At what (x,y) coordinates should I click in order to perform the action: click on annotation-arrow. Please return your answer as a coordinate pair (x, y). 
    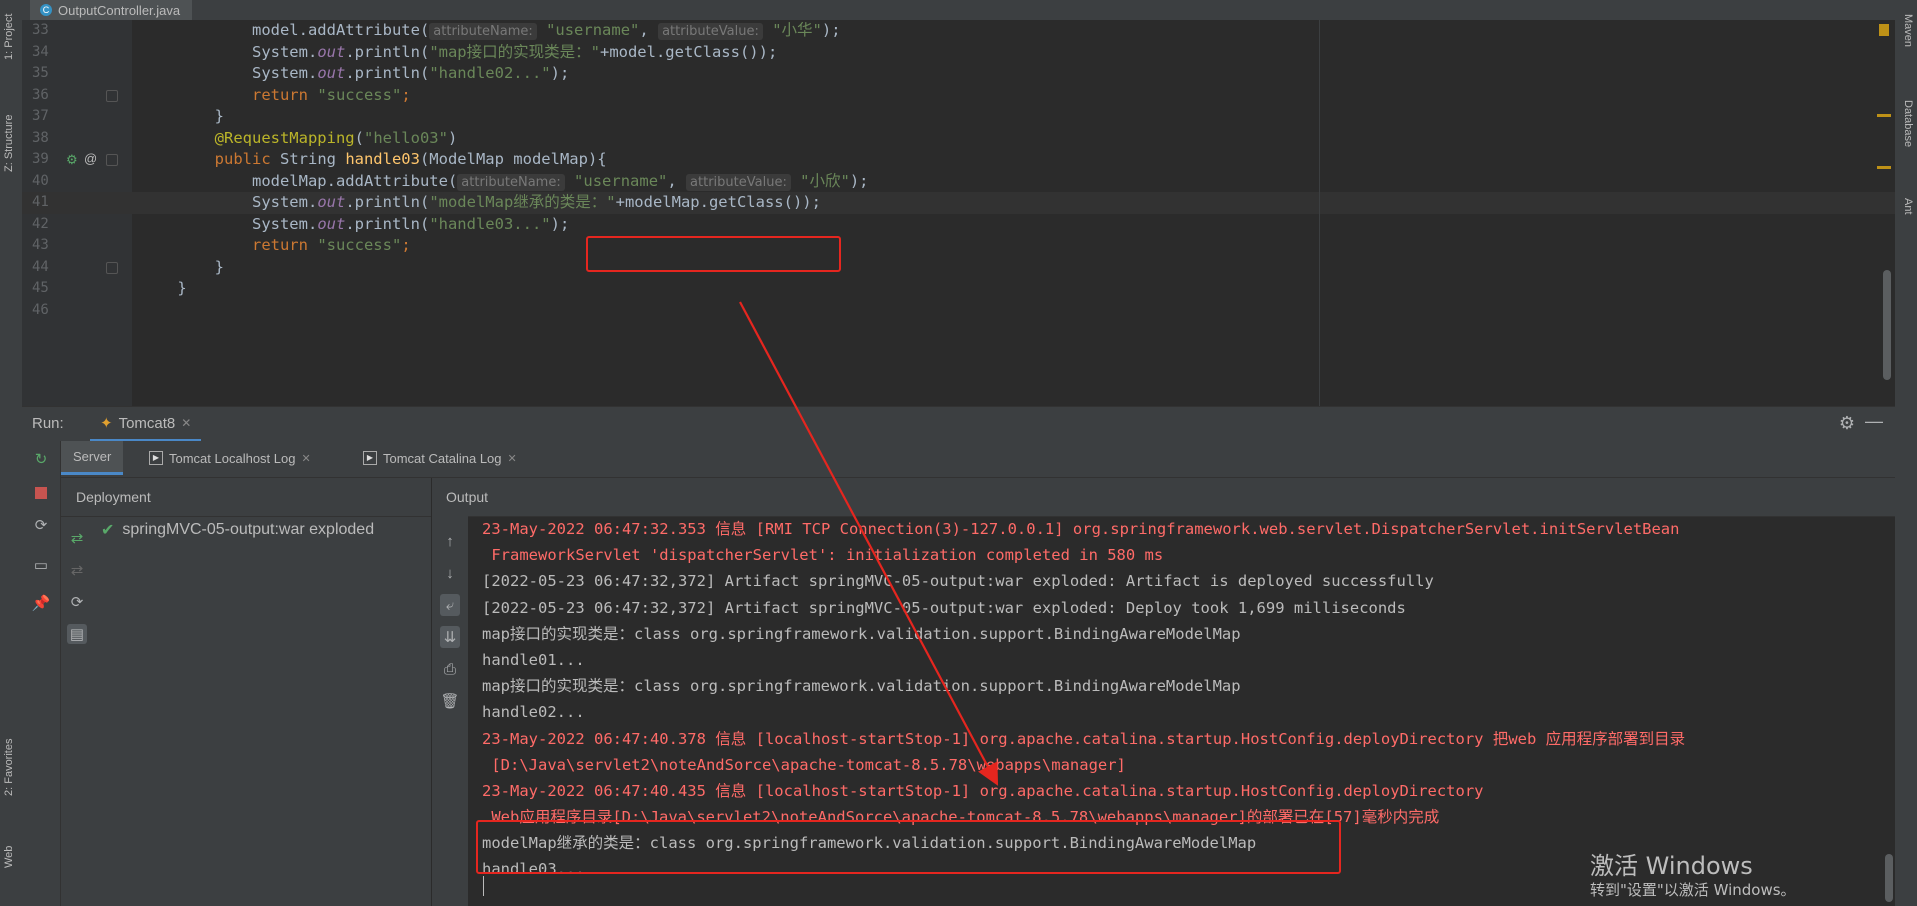
    Looking at the image, I should click on (869, 543).